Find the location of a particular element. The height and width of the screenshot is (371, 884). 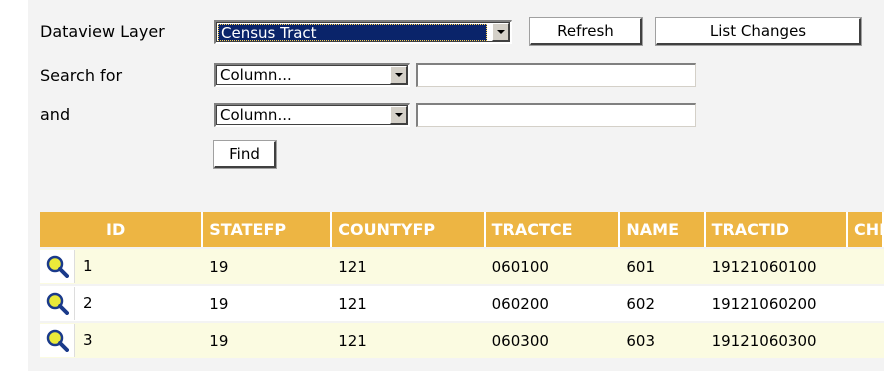

and-label: and is located at coordinates (55, 114).